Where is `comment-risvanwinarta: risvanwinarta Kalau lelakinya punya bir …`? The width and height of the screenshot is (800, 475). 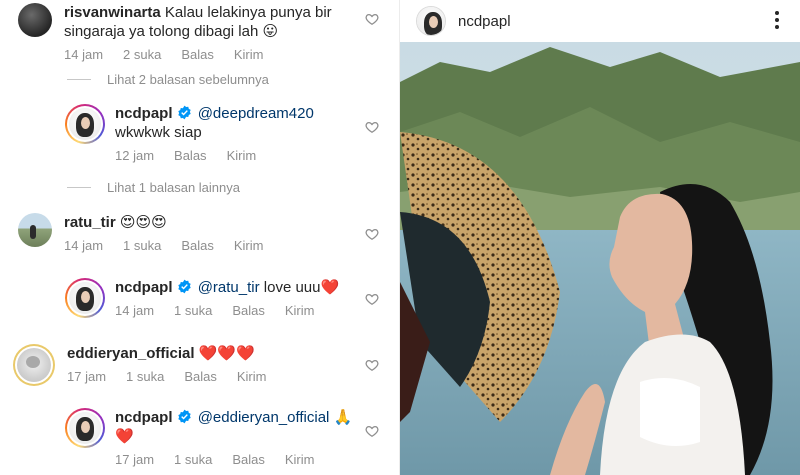
comment-risvanwinarta: risvanwinarta Kalau lelakinya punya bir … is located at coordinates (191, 32).